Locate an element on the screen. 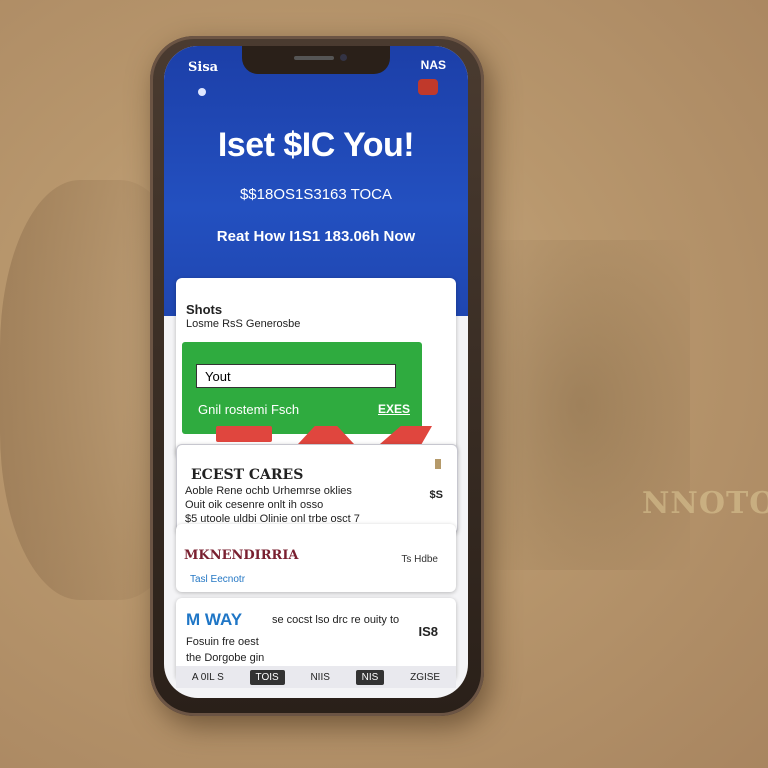 Image resolution: width=768 pixels, height=768 pixels. best-cares-heading: ECEST CARES is located at coordinates (247, 475).